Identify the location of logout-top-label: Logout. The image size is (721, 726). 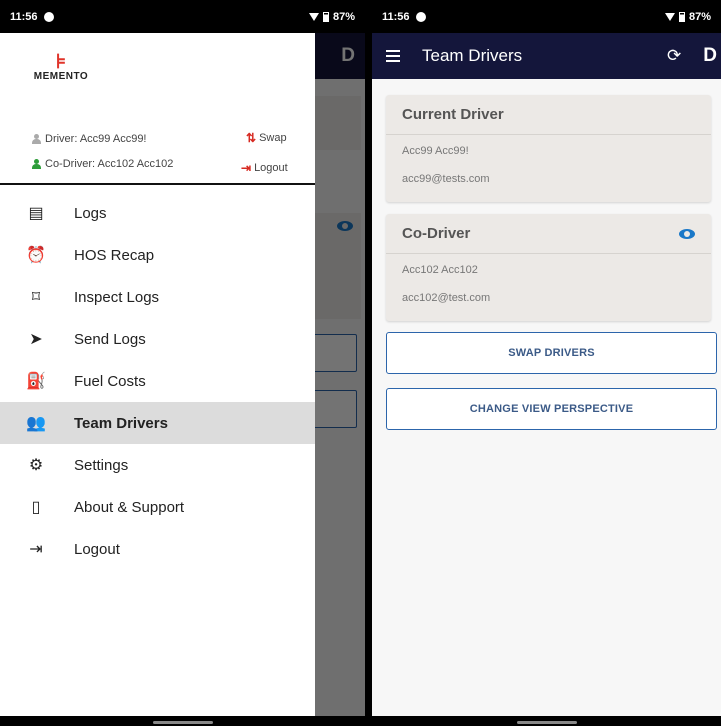
(271, 168).